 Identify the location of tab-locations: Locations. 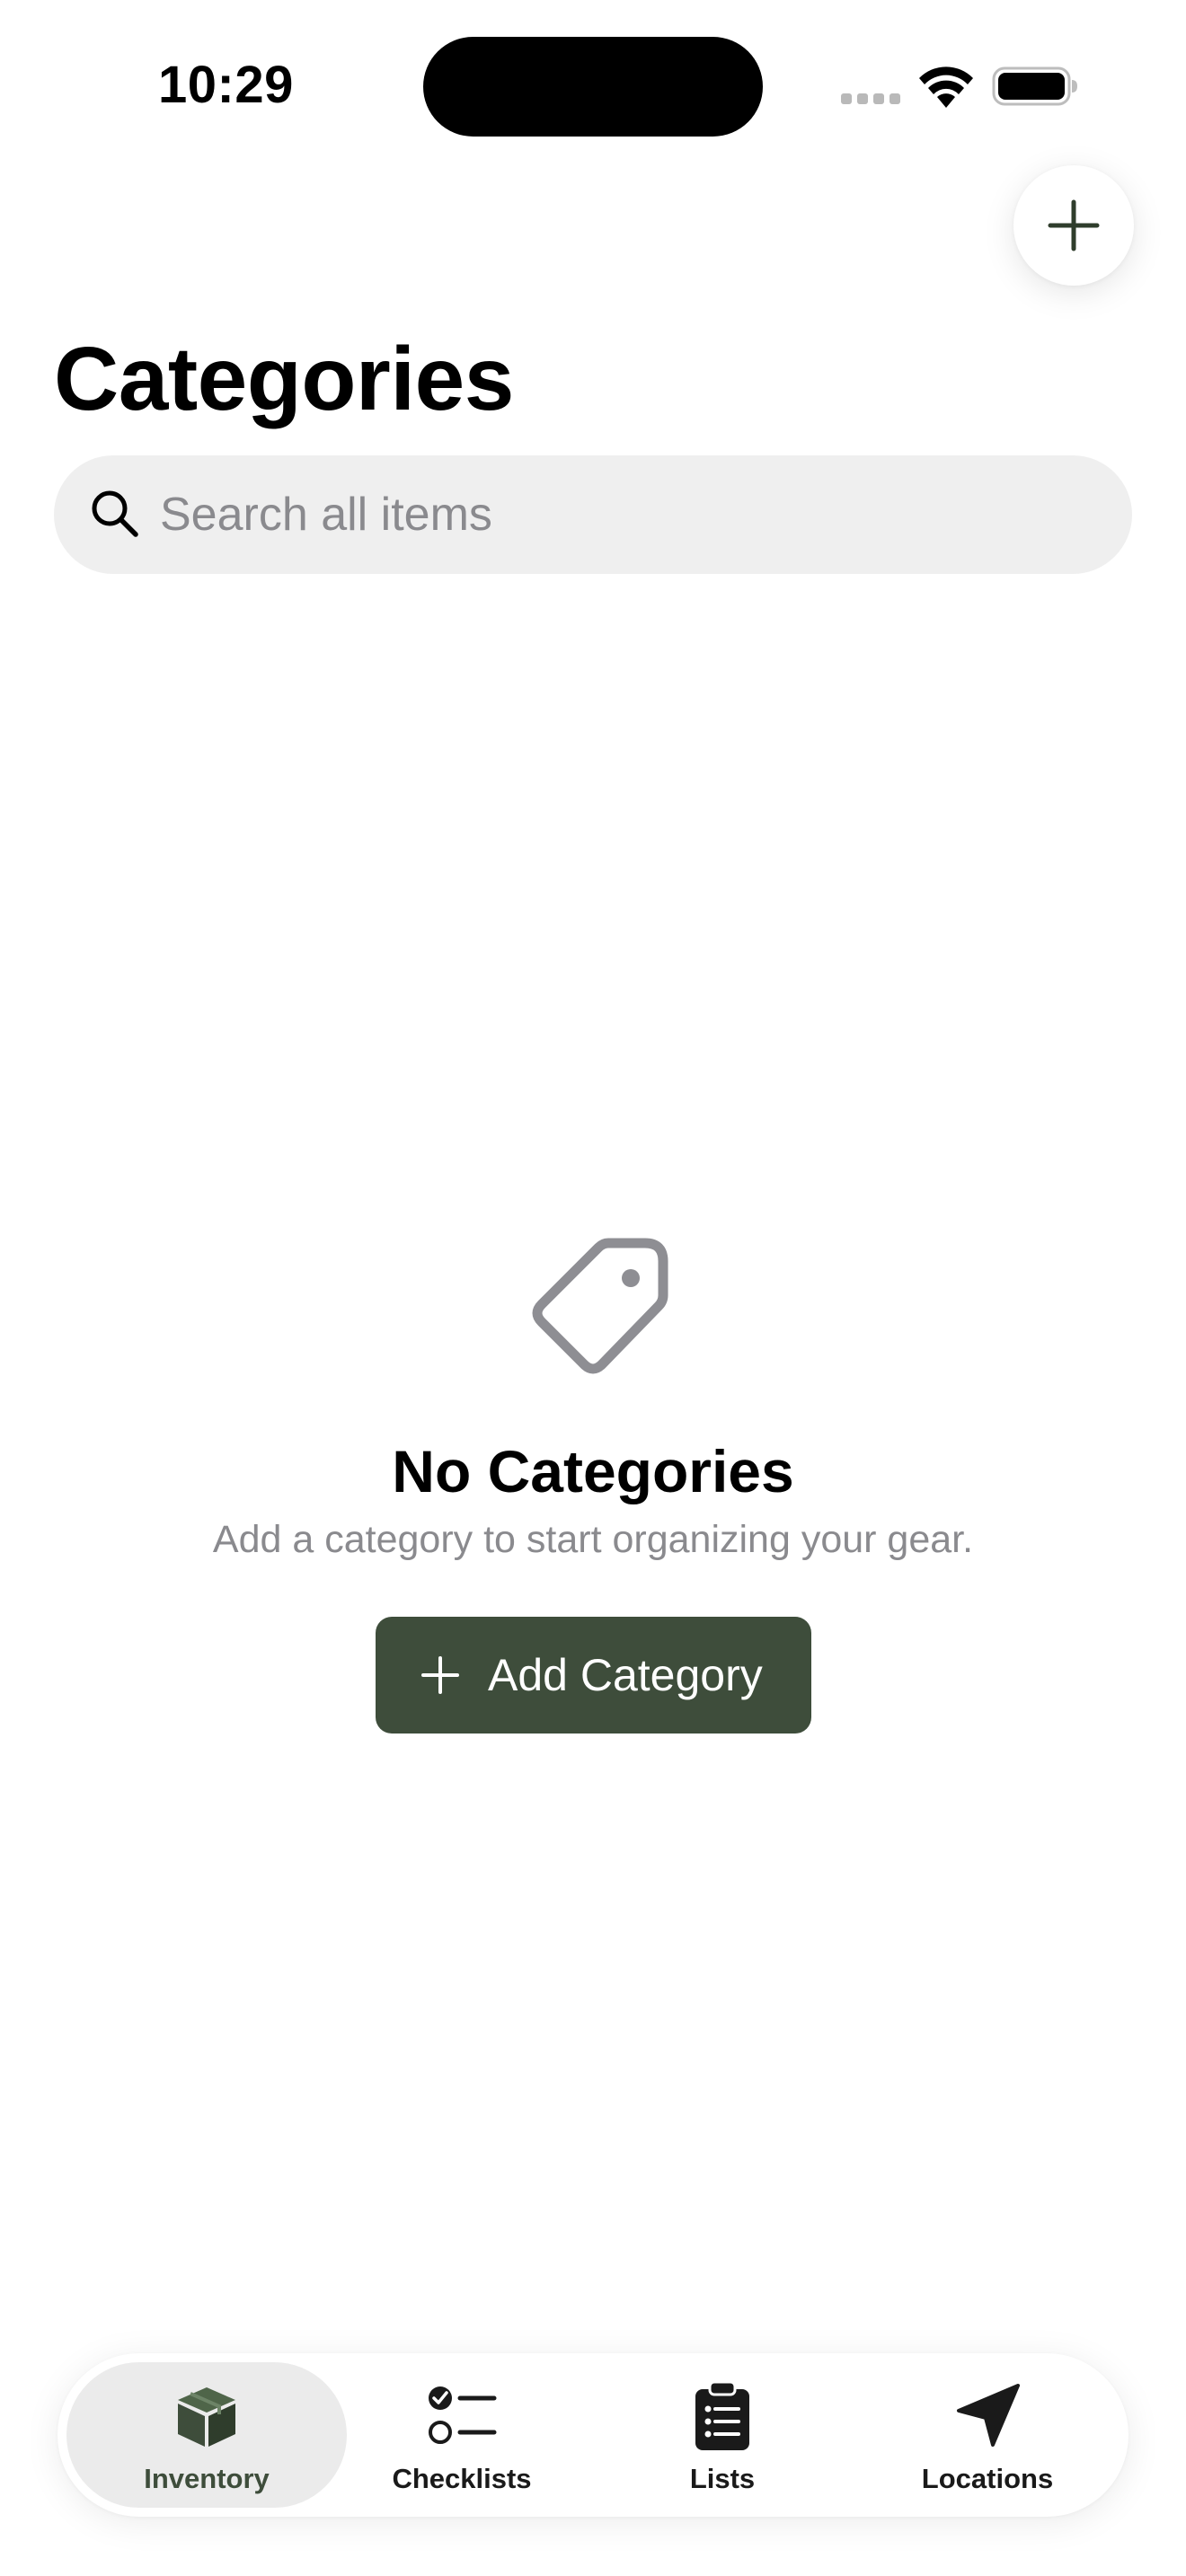
(987, 2435).